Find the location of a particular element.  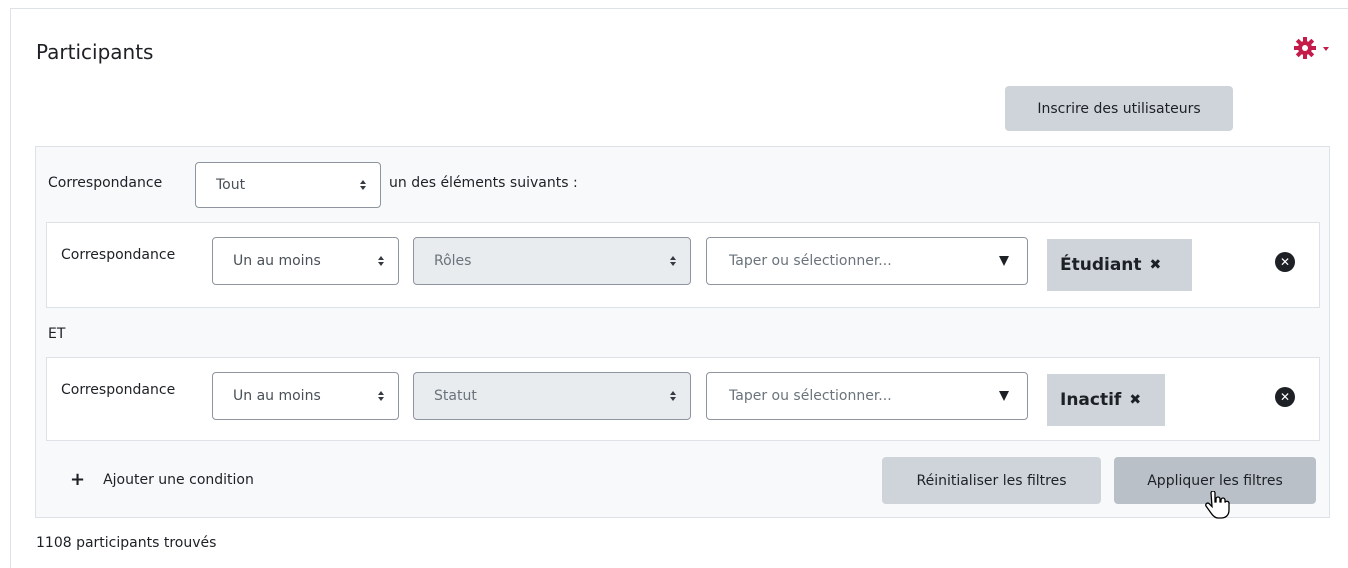

actions-menu is located at coordinates (1311, 48).